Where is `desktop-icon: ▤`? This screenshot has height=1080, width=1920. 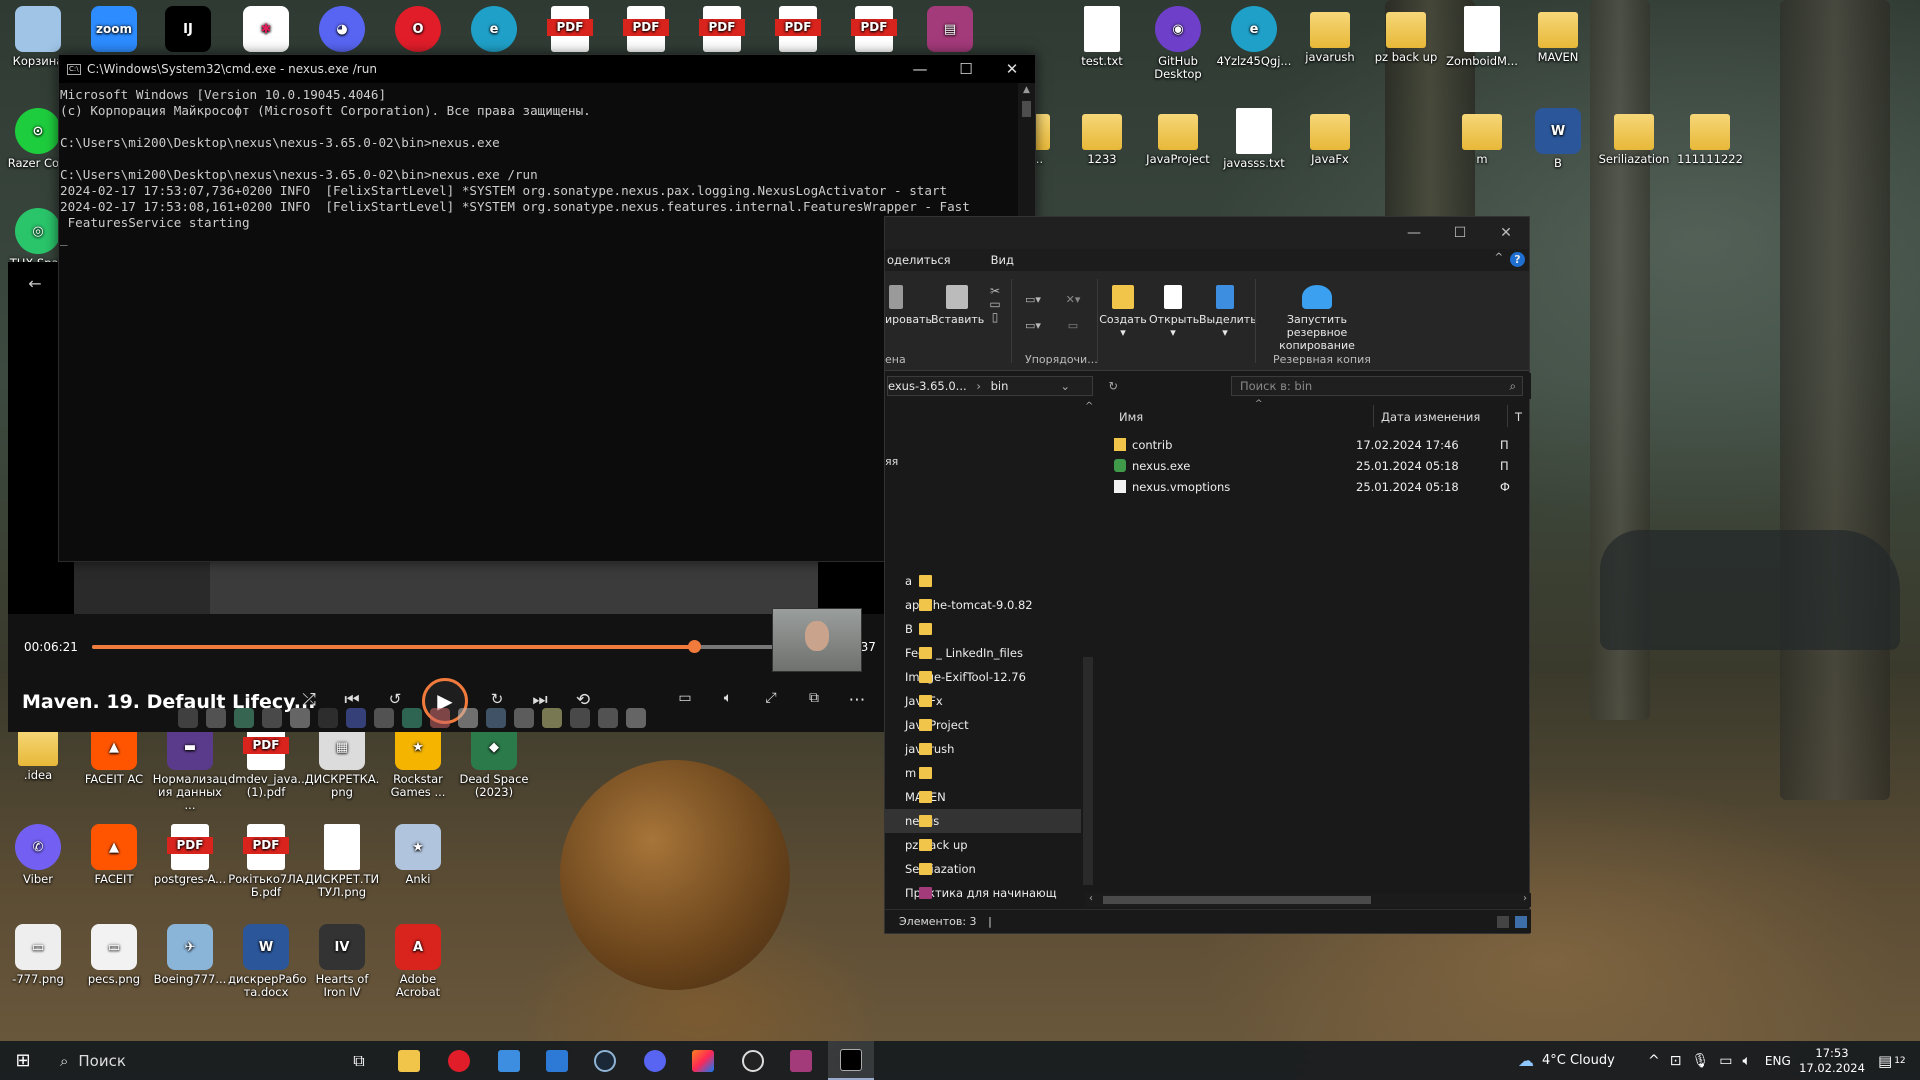 desktop-icon: ▤ is located at coordinates (950, 28).